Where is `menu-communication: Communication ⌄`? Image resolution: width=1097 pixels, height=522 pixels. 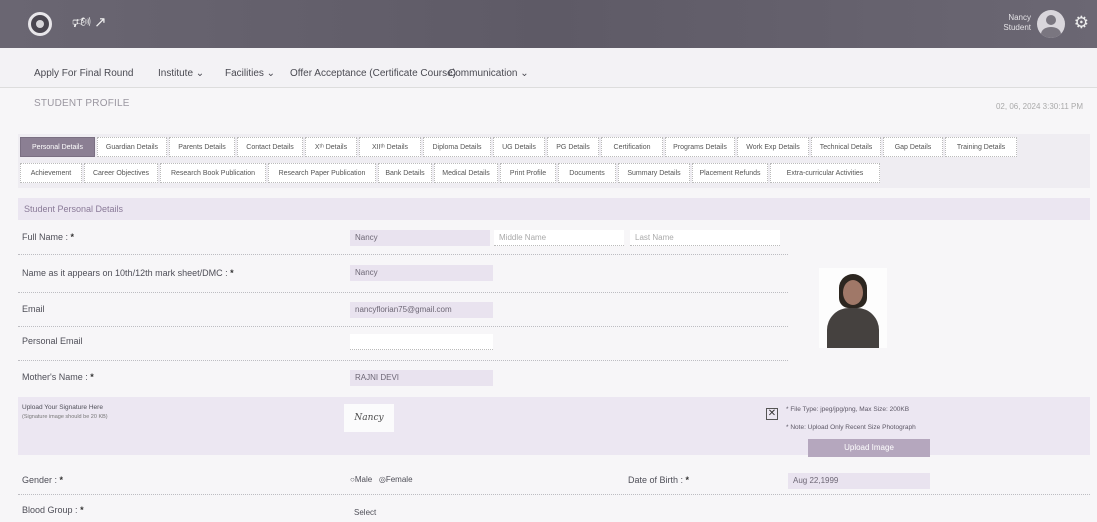 menu-communication: Communication ⌄ is located at coordinates (488, 73).